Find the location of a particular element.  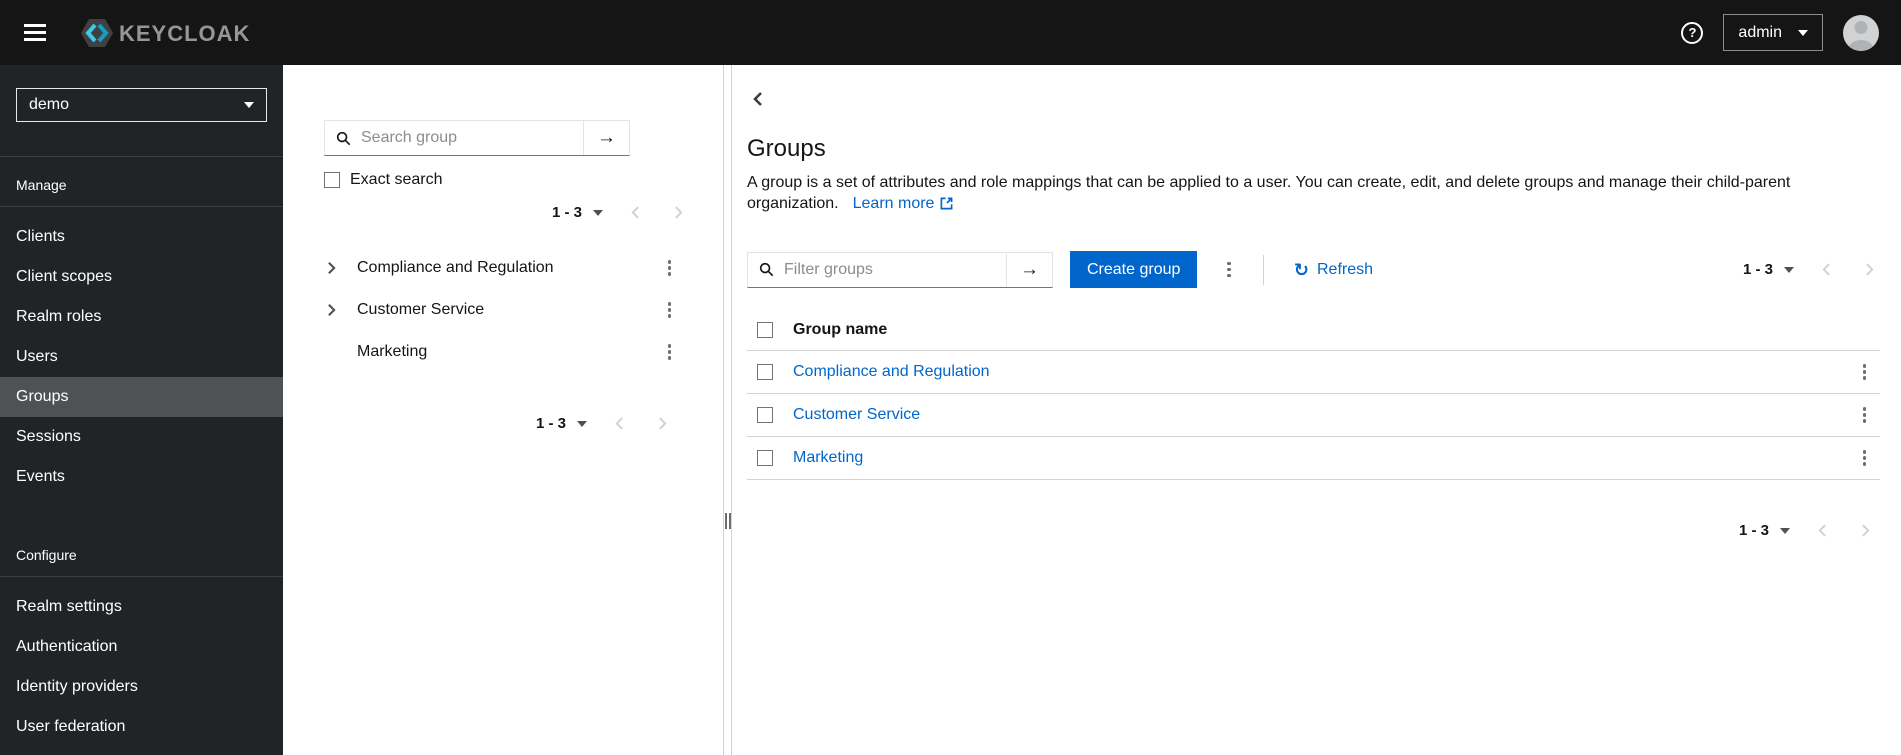

search-submit-button: → is located at coordinates (606, 138).